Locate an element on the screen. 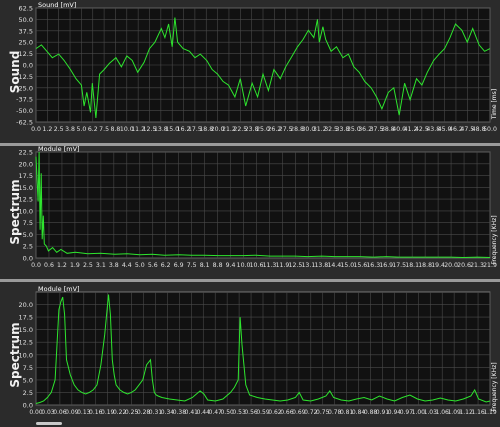 This screenshot has height=427, width=500. x-tick-label: 6.9 is located at coordinates (179, 265).